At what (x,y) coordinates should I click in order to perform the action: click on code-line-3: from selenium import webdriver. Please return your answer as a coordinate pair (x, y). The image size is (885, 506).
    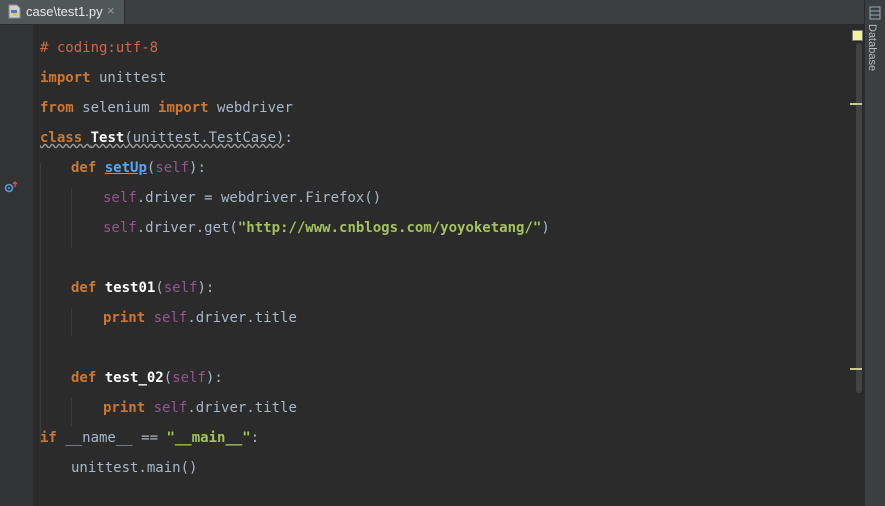
    Looking at the image, I should click on (166, 108).